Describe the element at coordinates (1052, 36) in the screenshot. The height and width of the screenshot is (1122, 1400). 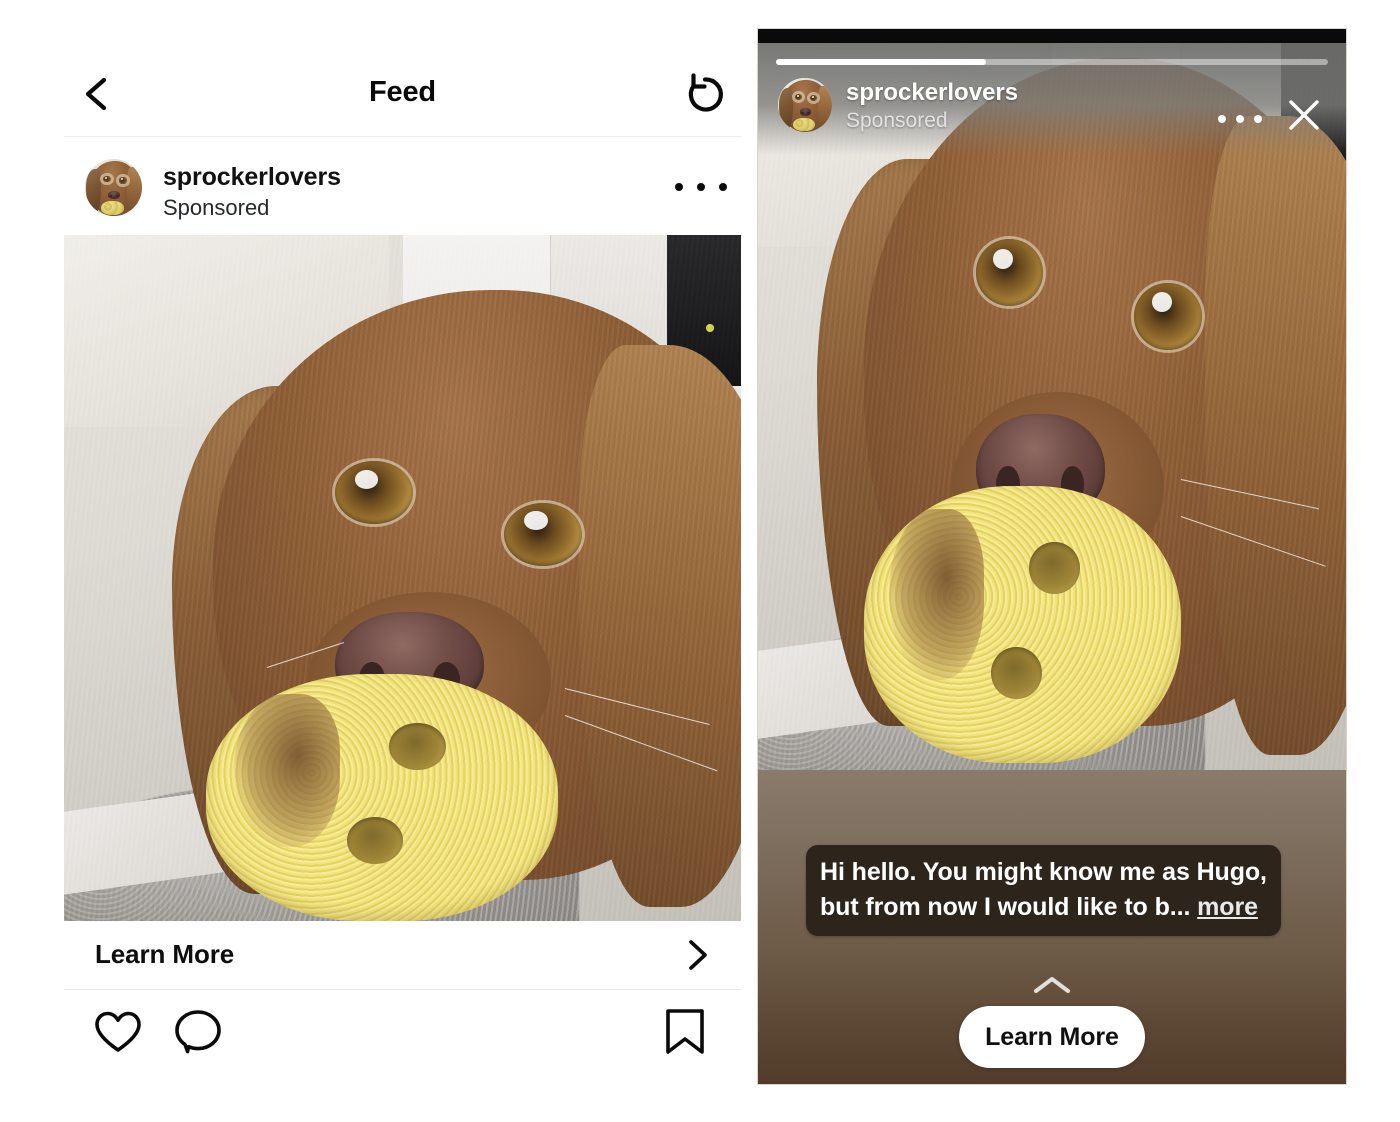
I see `status-bar` at that location.